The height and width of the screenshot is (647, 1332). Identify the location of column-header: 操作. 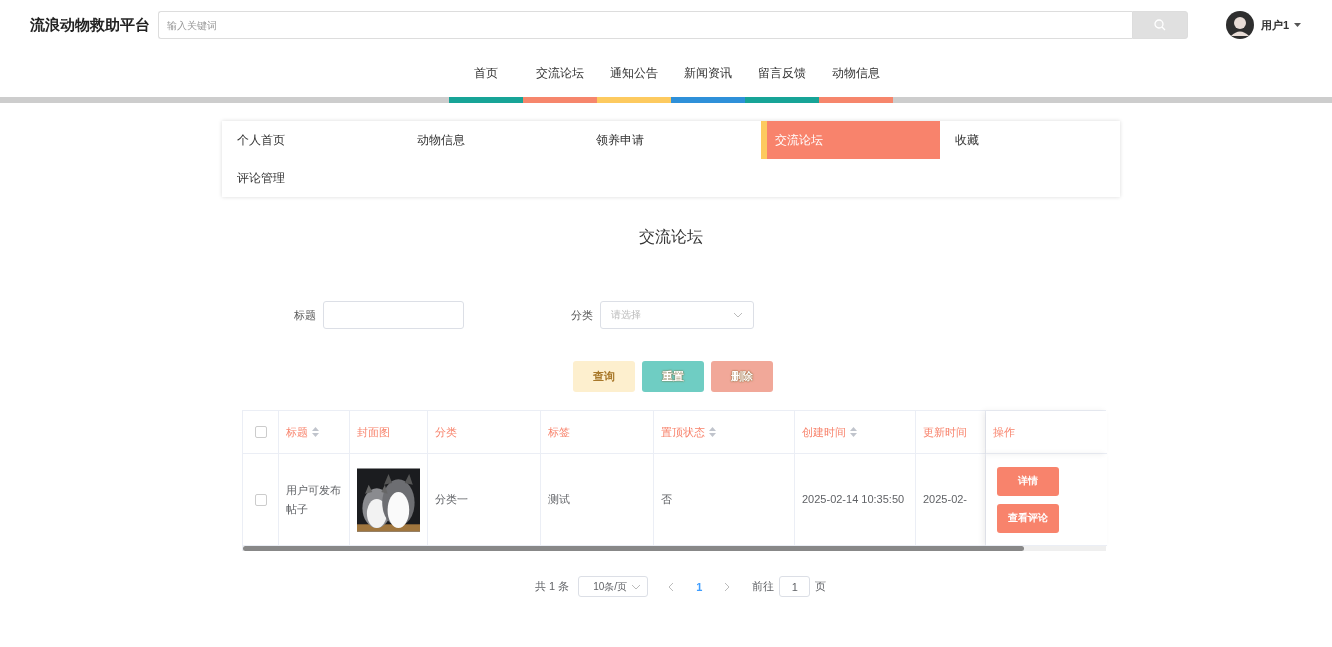
(1004, 432).